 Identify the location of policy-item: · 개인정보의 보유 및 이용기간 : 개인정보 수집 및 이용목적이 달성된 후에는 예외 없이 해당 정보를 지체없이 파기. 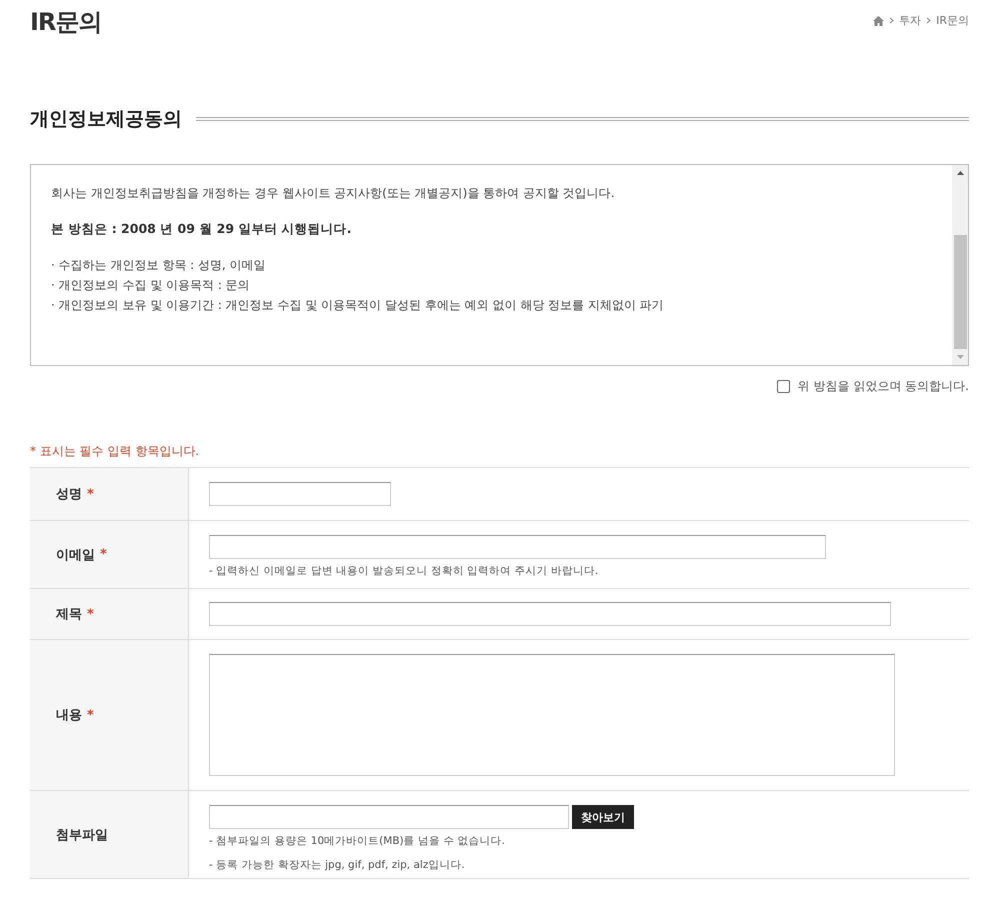
(358, 305).